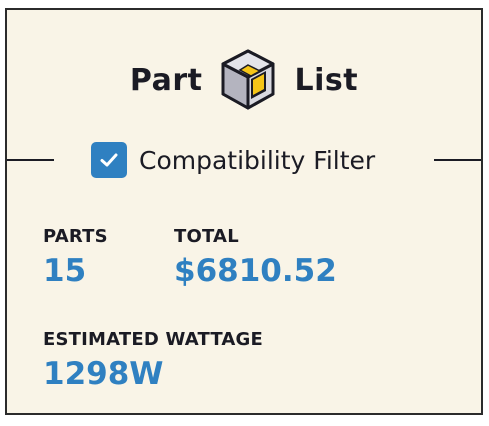  I want to click on compatibility-filter-row: Compatibility Filter, so click(244, 160).